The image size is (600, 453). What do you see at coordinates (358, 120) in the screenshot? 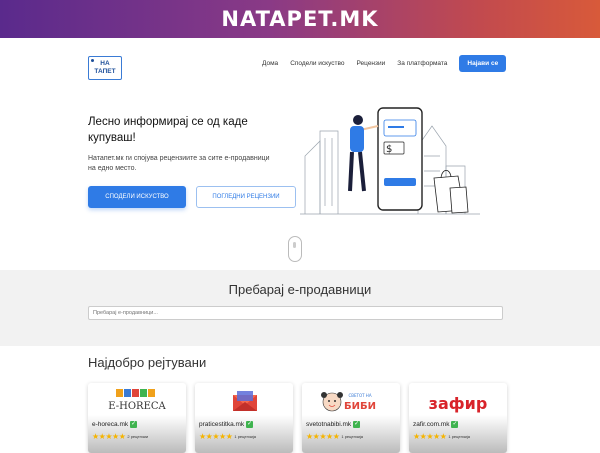
I see `person-head` at bounding box center [358, 120].